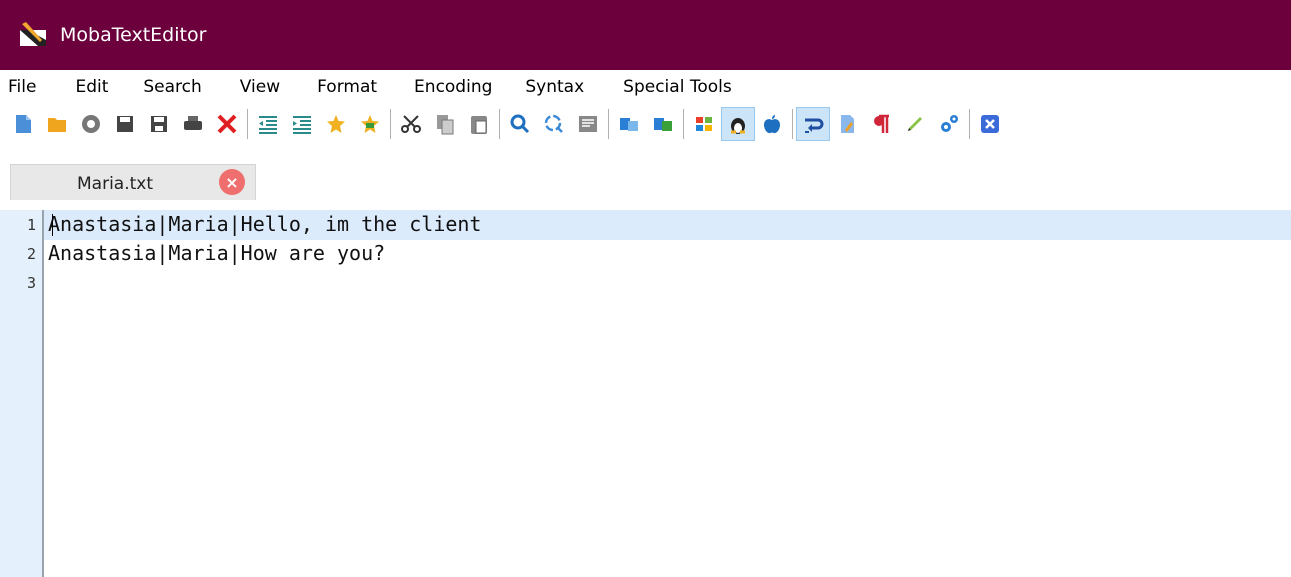 This screenshot has width=1291, height=577. What do you see at coordinates (738, 124) in the screenshot?
I see `linux-eol-icon` at bounding box center [738, 124].